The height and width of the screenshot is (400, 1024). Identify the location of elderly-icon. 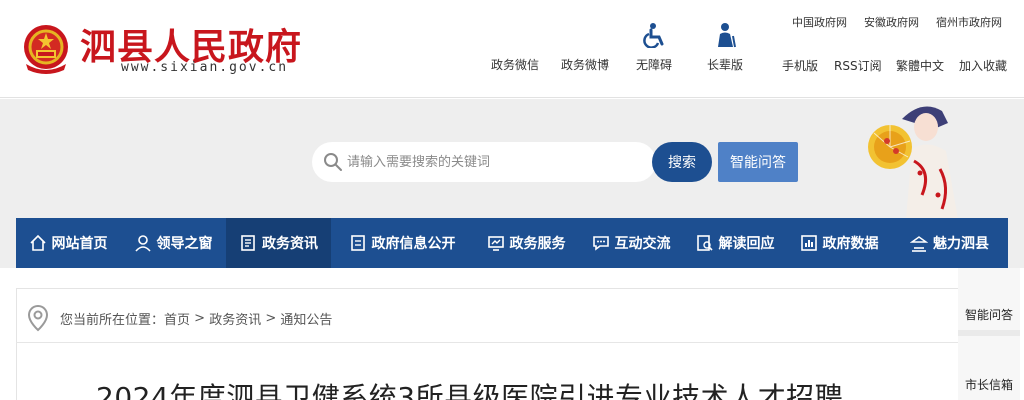
(727, 35).